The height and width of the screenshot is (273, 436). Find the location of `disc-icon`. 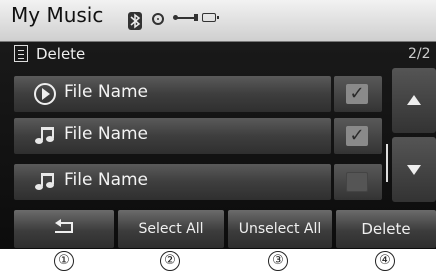

disc-icon is located at coordinates (158, 19).